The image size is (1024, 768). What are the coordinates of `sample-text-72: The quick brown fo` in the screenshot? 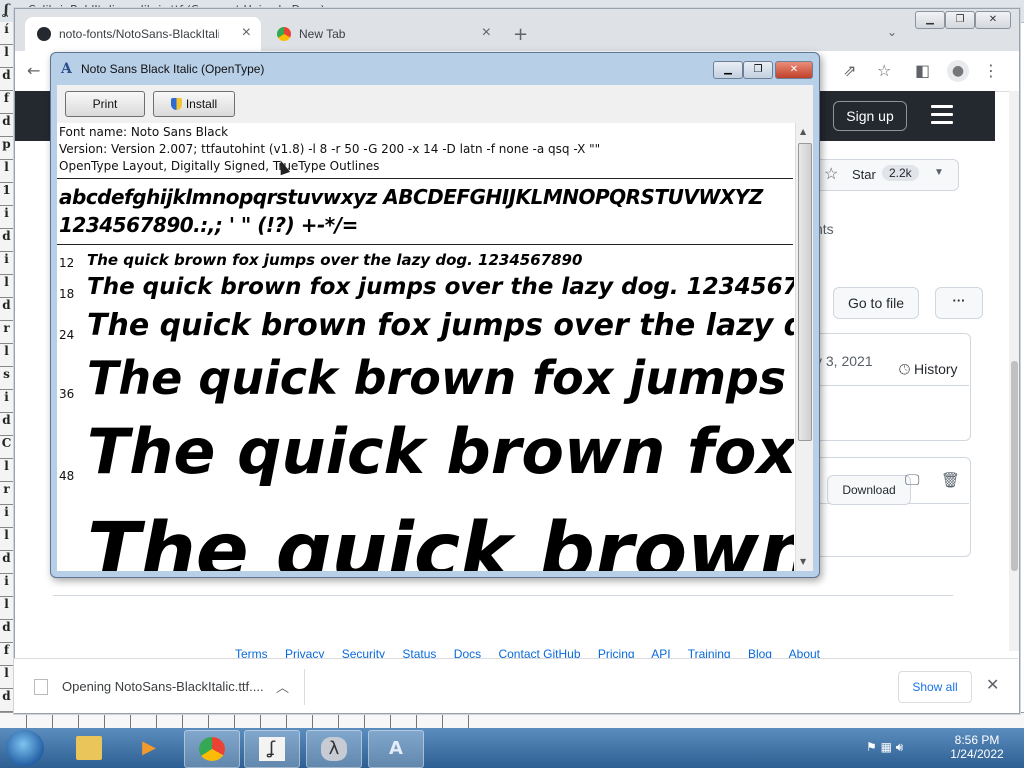 It's located at (440, 539).